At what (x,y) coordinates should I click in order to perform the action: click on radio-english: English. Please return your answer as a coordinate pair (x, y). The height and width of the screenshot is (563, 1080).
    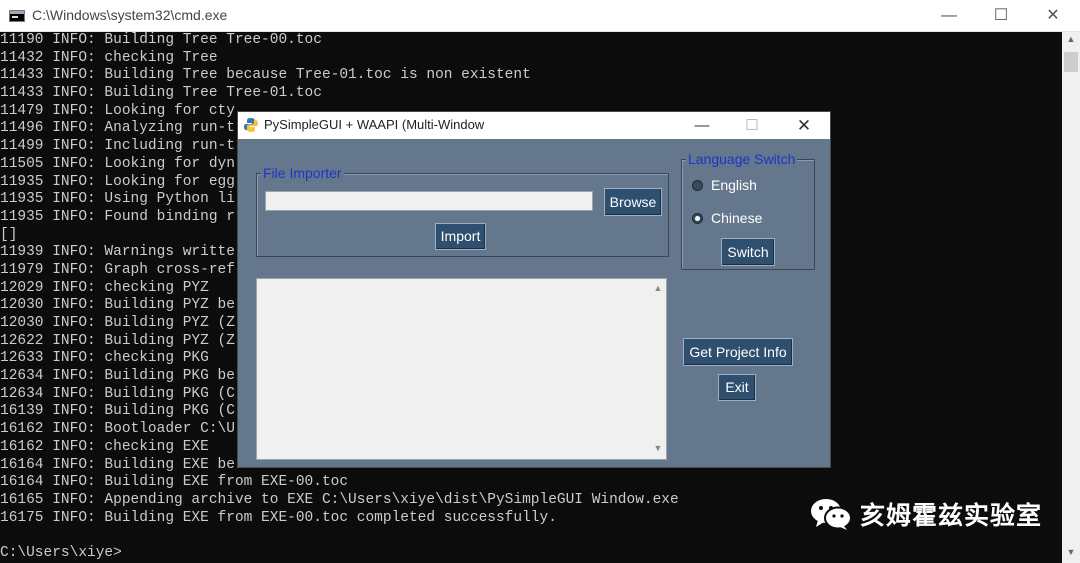
    Looking at the image, I should click on (724, 185).